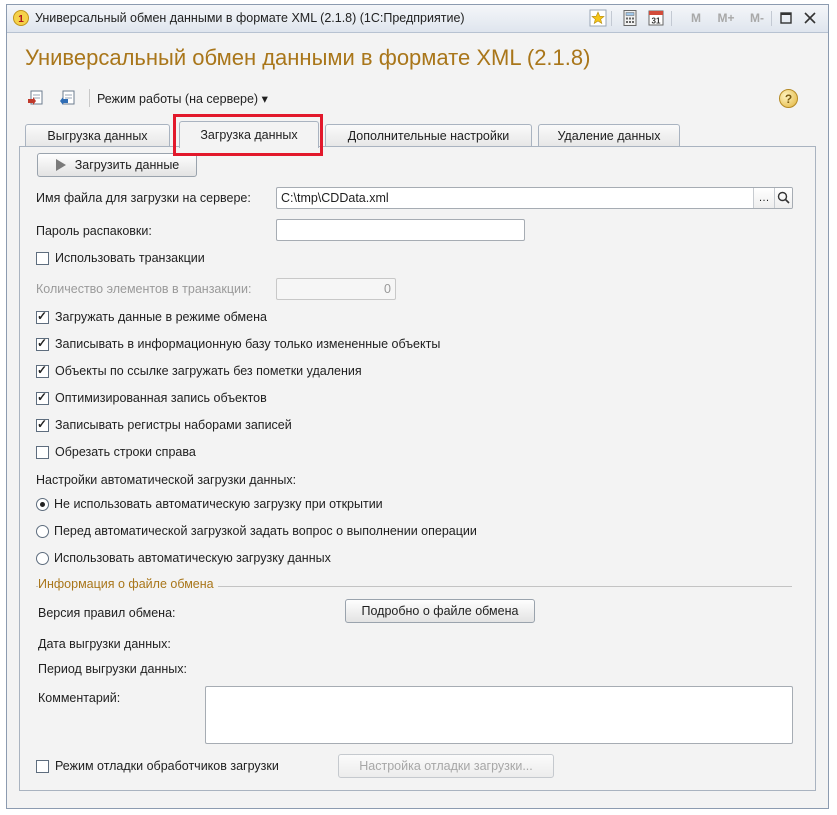 This screenshot has height=815, width=837. Describe the element at coordinates (336, 289) in the screenshot. I see `transaction-count-input: 0` at that location.